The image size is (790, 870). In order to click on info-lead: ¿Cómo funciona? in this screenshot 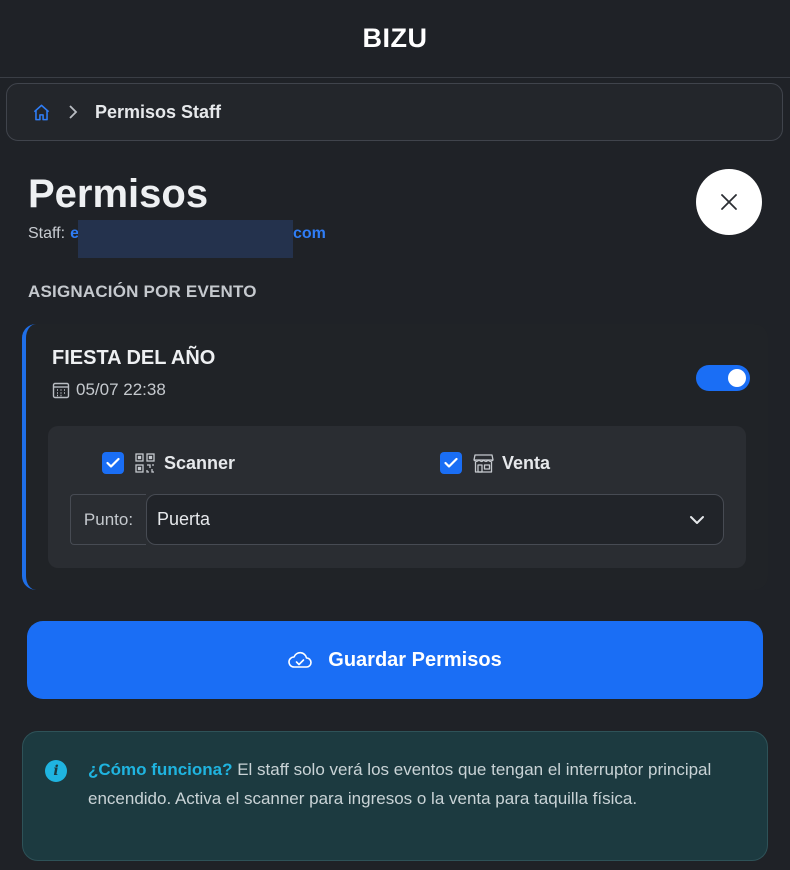, I will do `click(160, 769)`.